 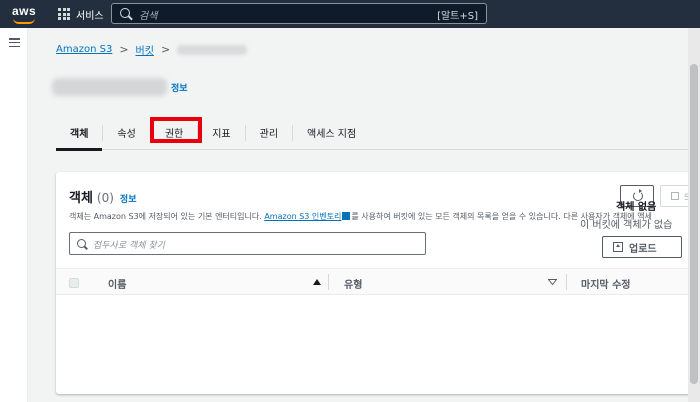 I want to click on tab-permissions: 권한, so click(x=174, y=133).